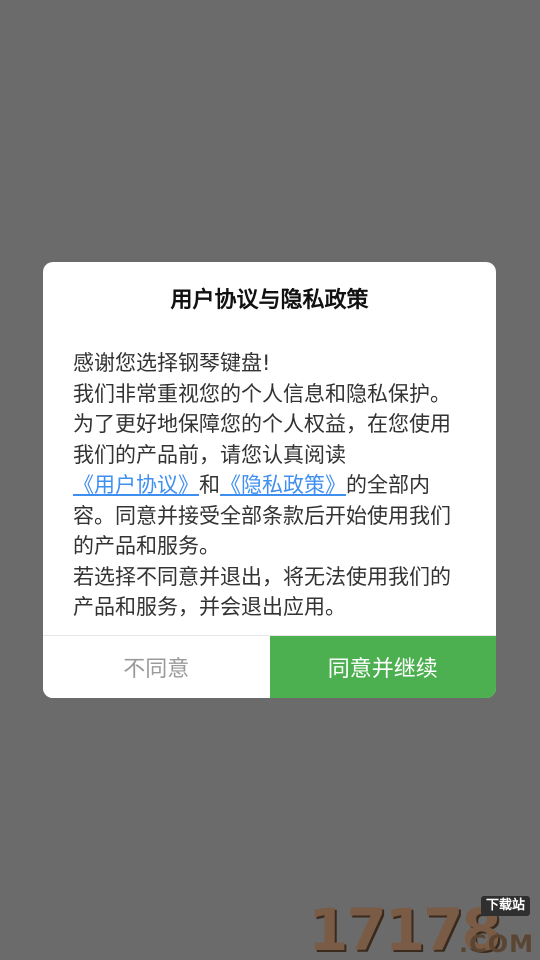  I want to click on dialog-button-row: 不同意 同意并继续, so click(269, 667).